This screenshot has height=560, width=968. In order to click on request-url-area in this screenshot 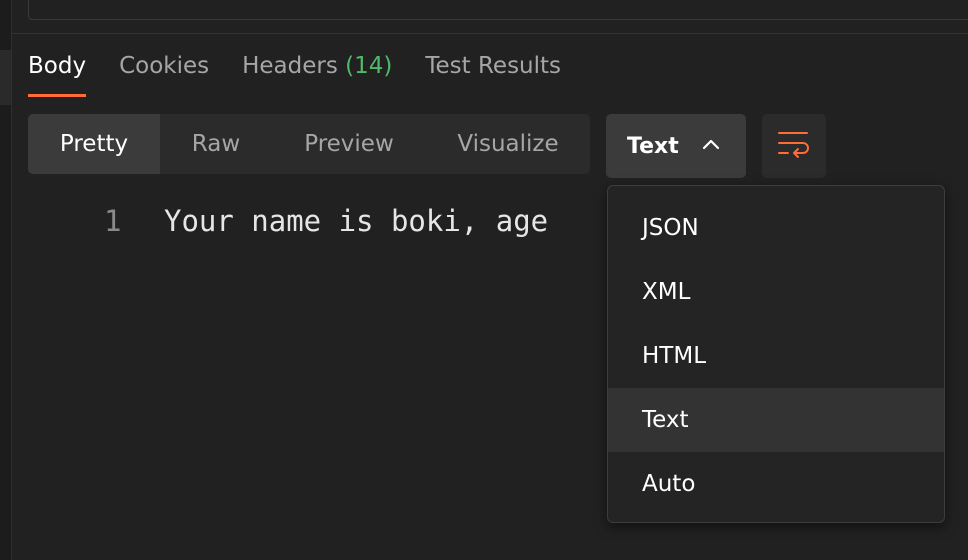, I will do `click(498, 10)`.